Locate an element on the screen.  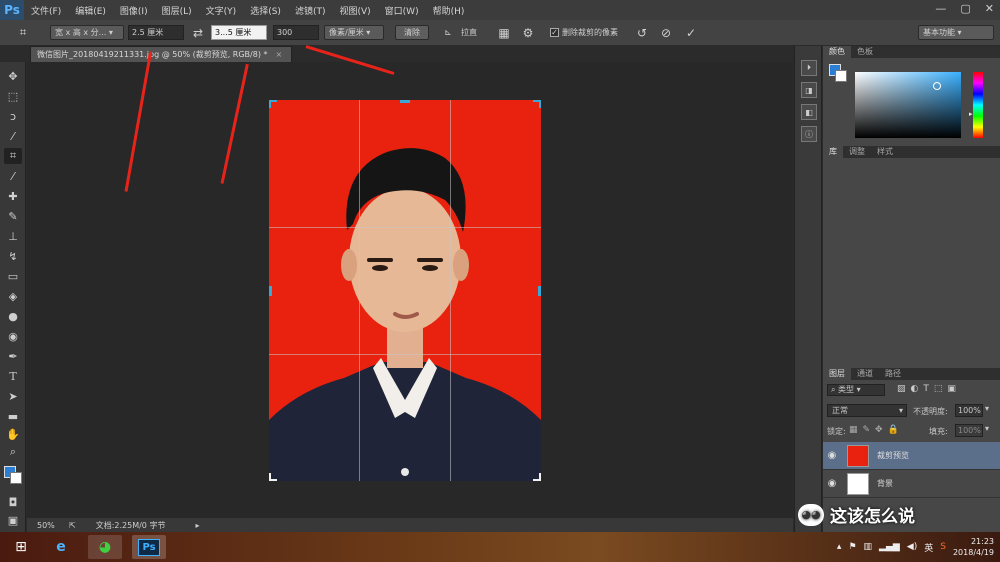
crop-handle-top is located at coordinates (405, 101).